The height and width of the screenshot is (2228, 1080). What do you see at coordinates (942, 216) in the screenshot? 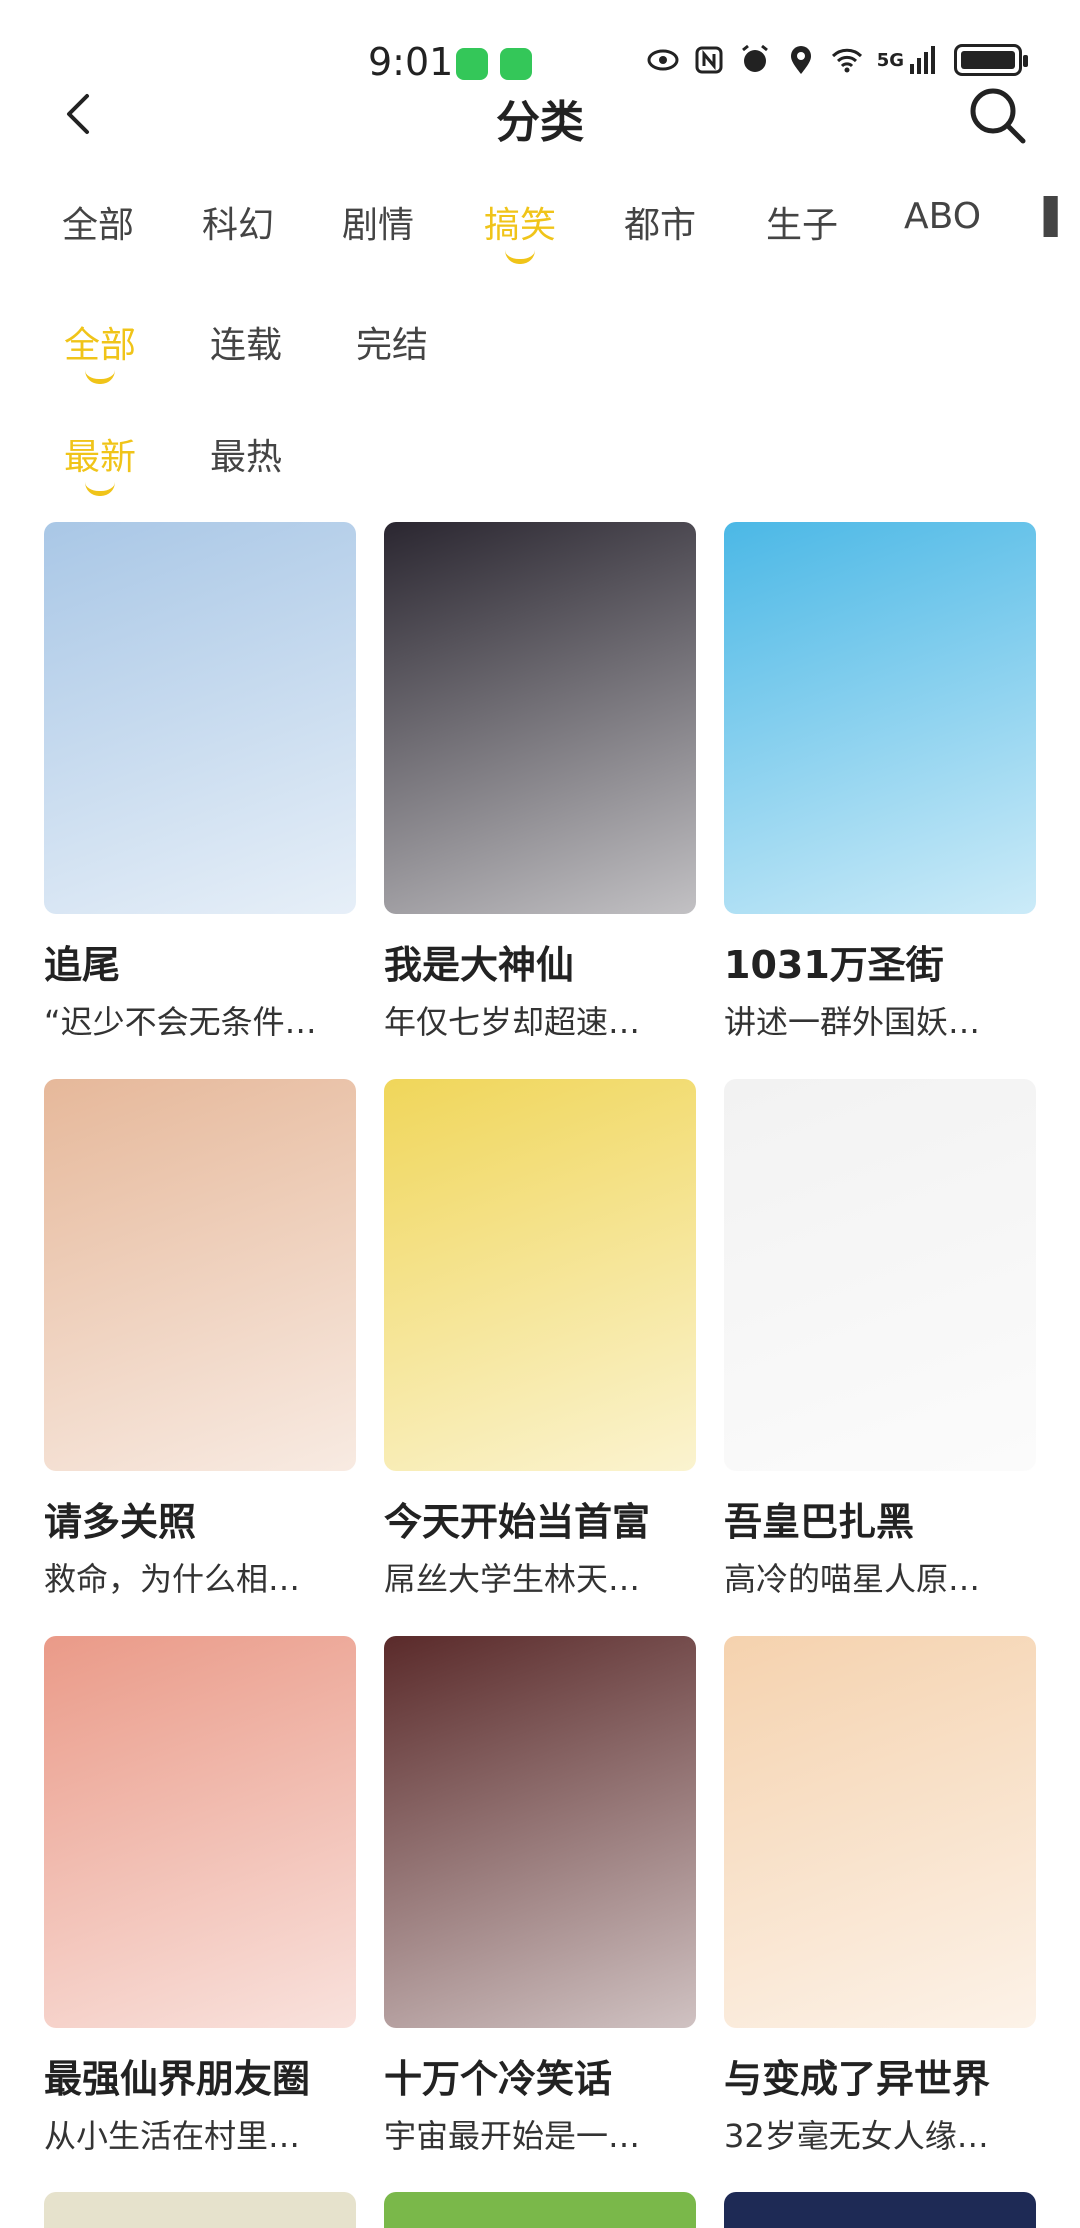
I see `category-tab-abo: ABO` at bounding box center [942, 216].